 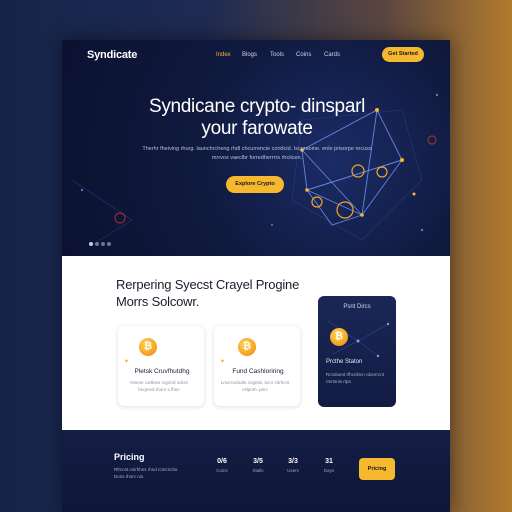 I want to click on card-title: Pletsk Cruvfhutdhg, so click(x=162, y=371).